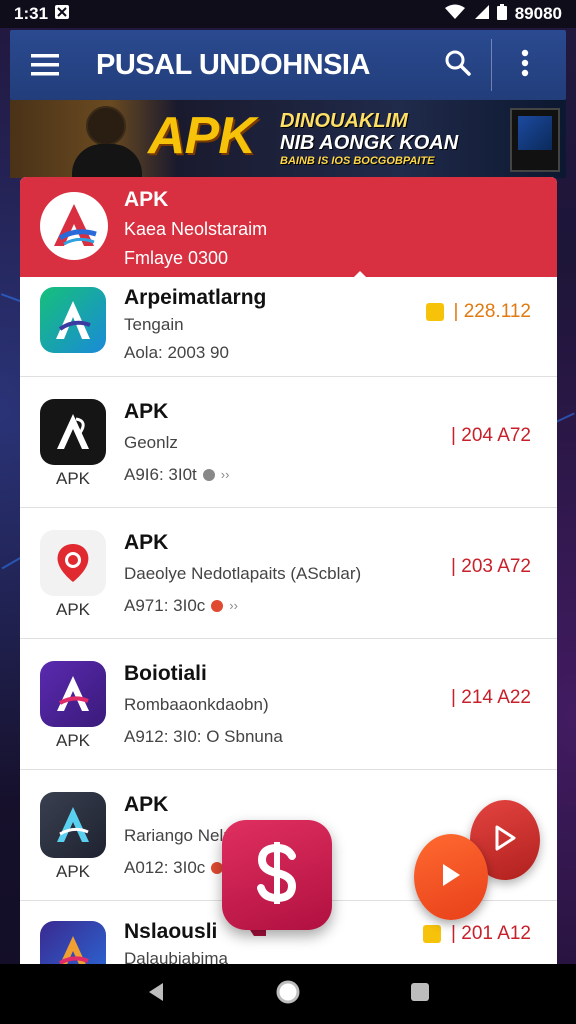  Describe the element at coordinates (202, 136) in the screenshot. I see `banner-headline: APK` at that location.